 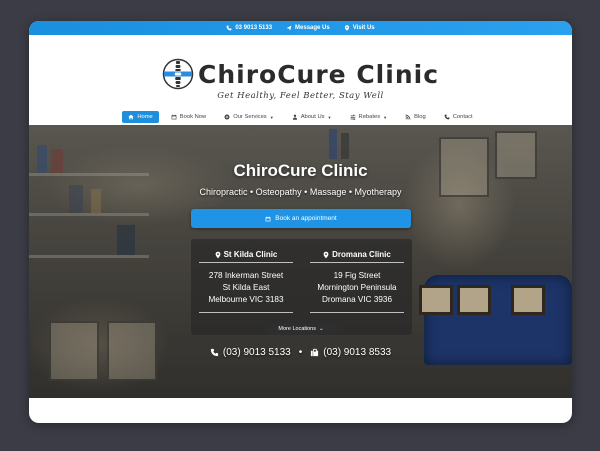 I want to click on nav-item-rebates: Rebates ▼, so click(x=369, y=117).